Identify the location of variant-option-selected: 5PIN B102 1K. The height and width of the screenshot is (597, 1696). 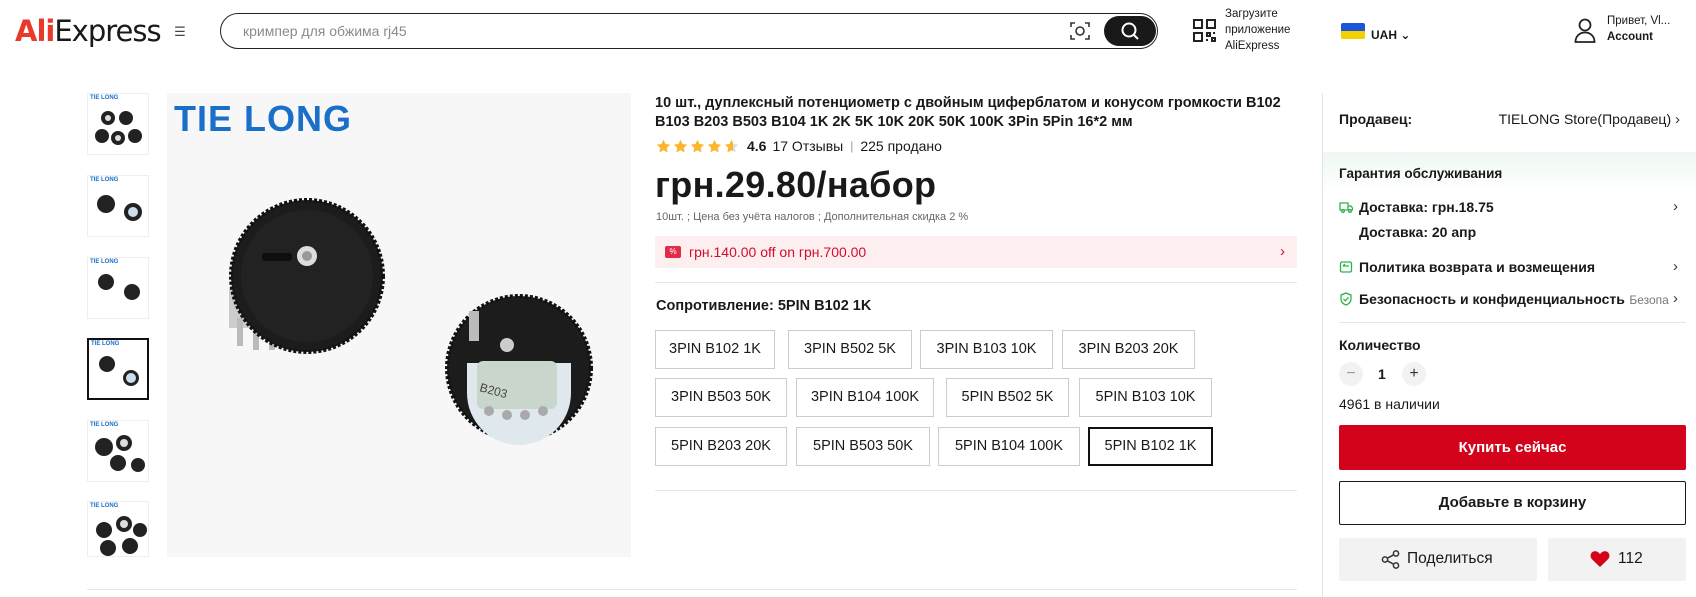
(1150, 446).